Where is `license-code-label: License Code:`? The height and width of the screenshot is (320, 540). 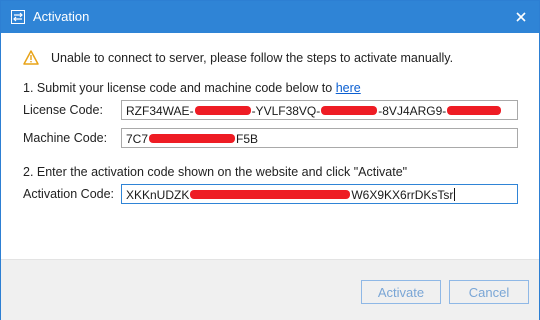 license-code-label: License Code: is located at coordinates (63, 110).